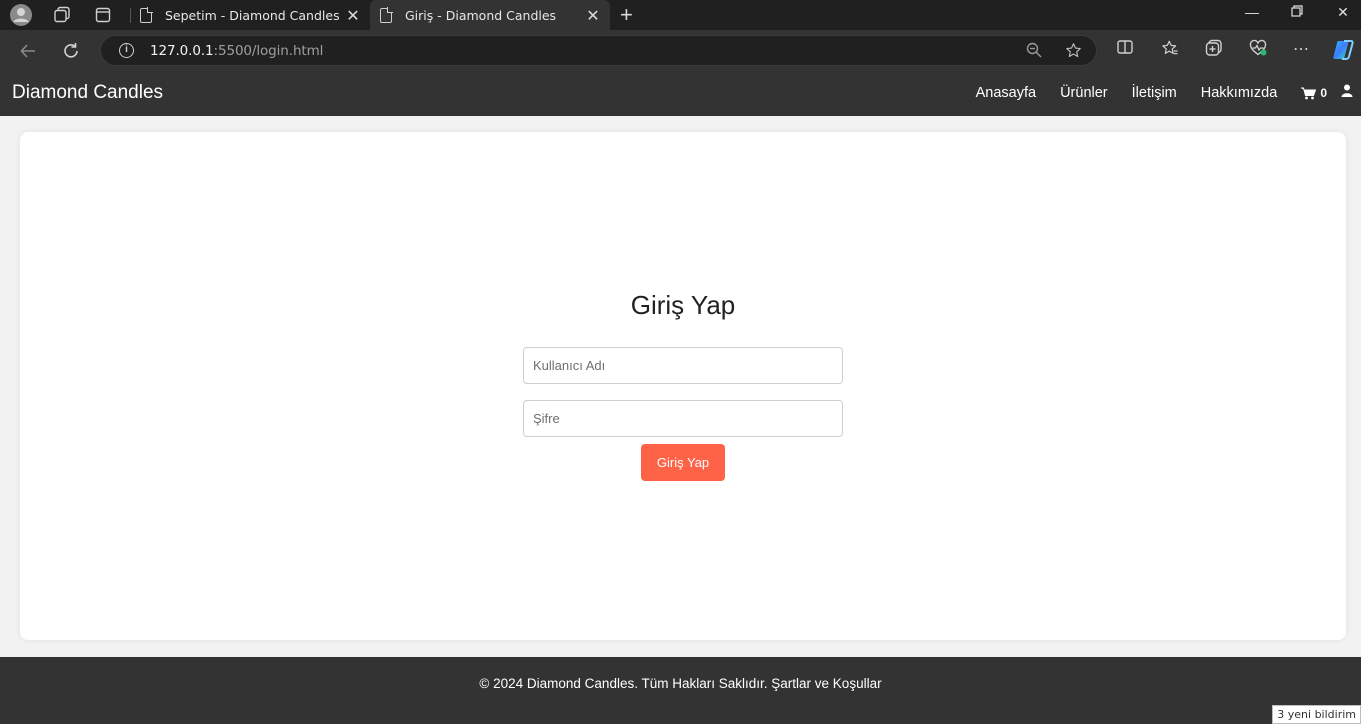 The width and height of the screenshot is (1361, 724). Describe the element at coordinates (1343, 52) in the screenshot. I see `copilot-icon` at that location.